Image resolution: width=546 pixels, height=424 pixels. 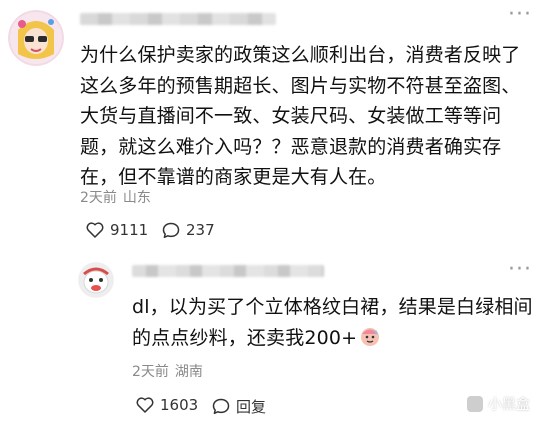 I want to click on like-count: 9111, so click(x=129, y=230).